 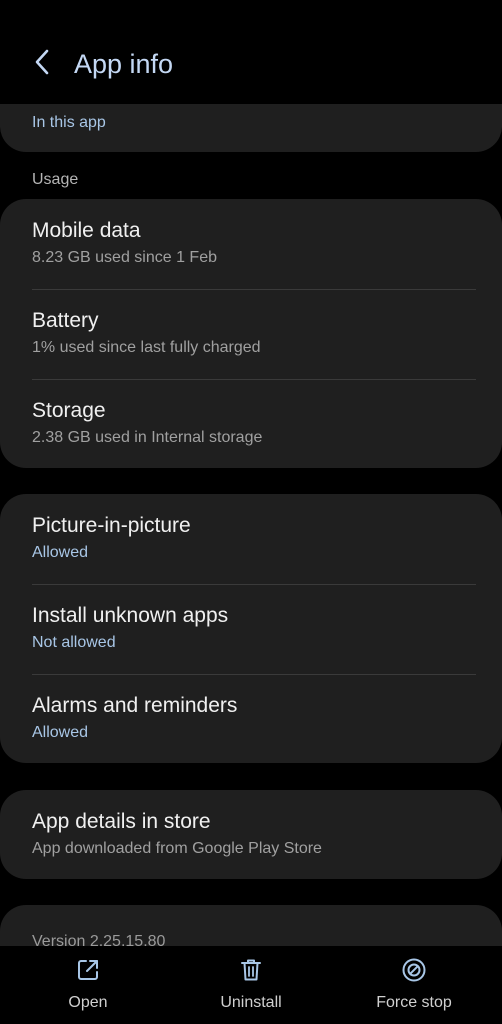 What do you see at coordinates (124, 257) in the screenshot?
I see `mobile-data-subtitle: 8.23 GB used since 1 Feb` at bounding box center [124, 257].